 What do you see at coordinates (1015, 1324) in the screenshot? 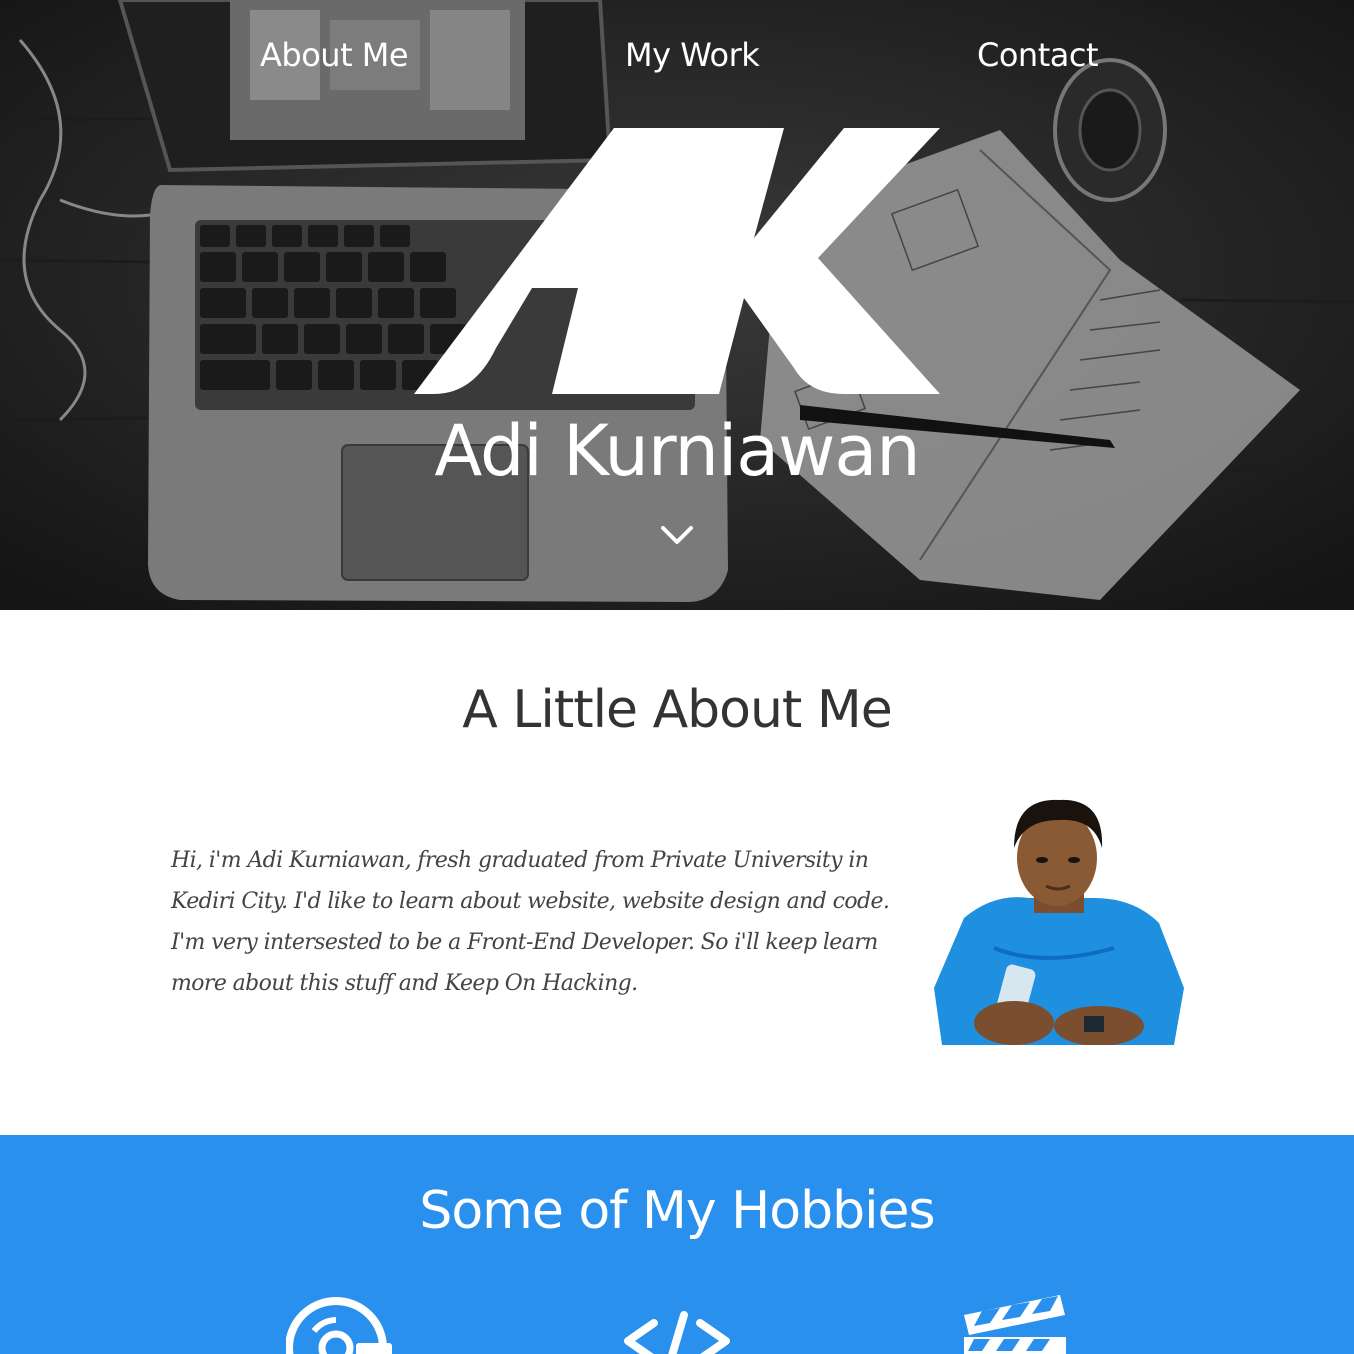
I see `film-clapper-icon` at bounding box center [1015, 1324].